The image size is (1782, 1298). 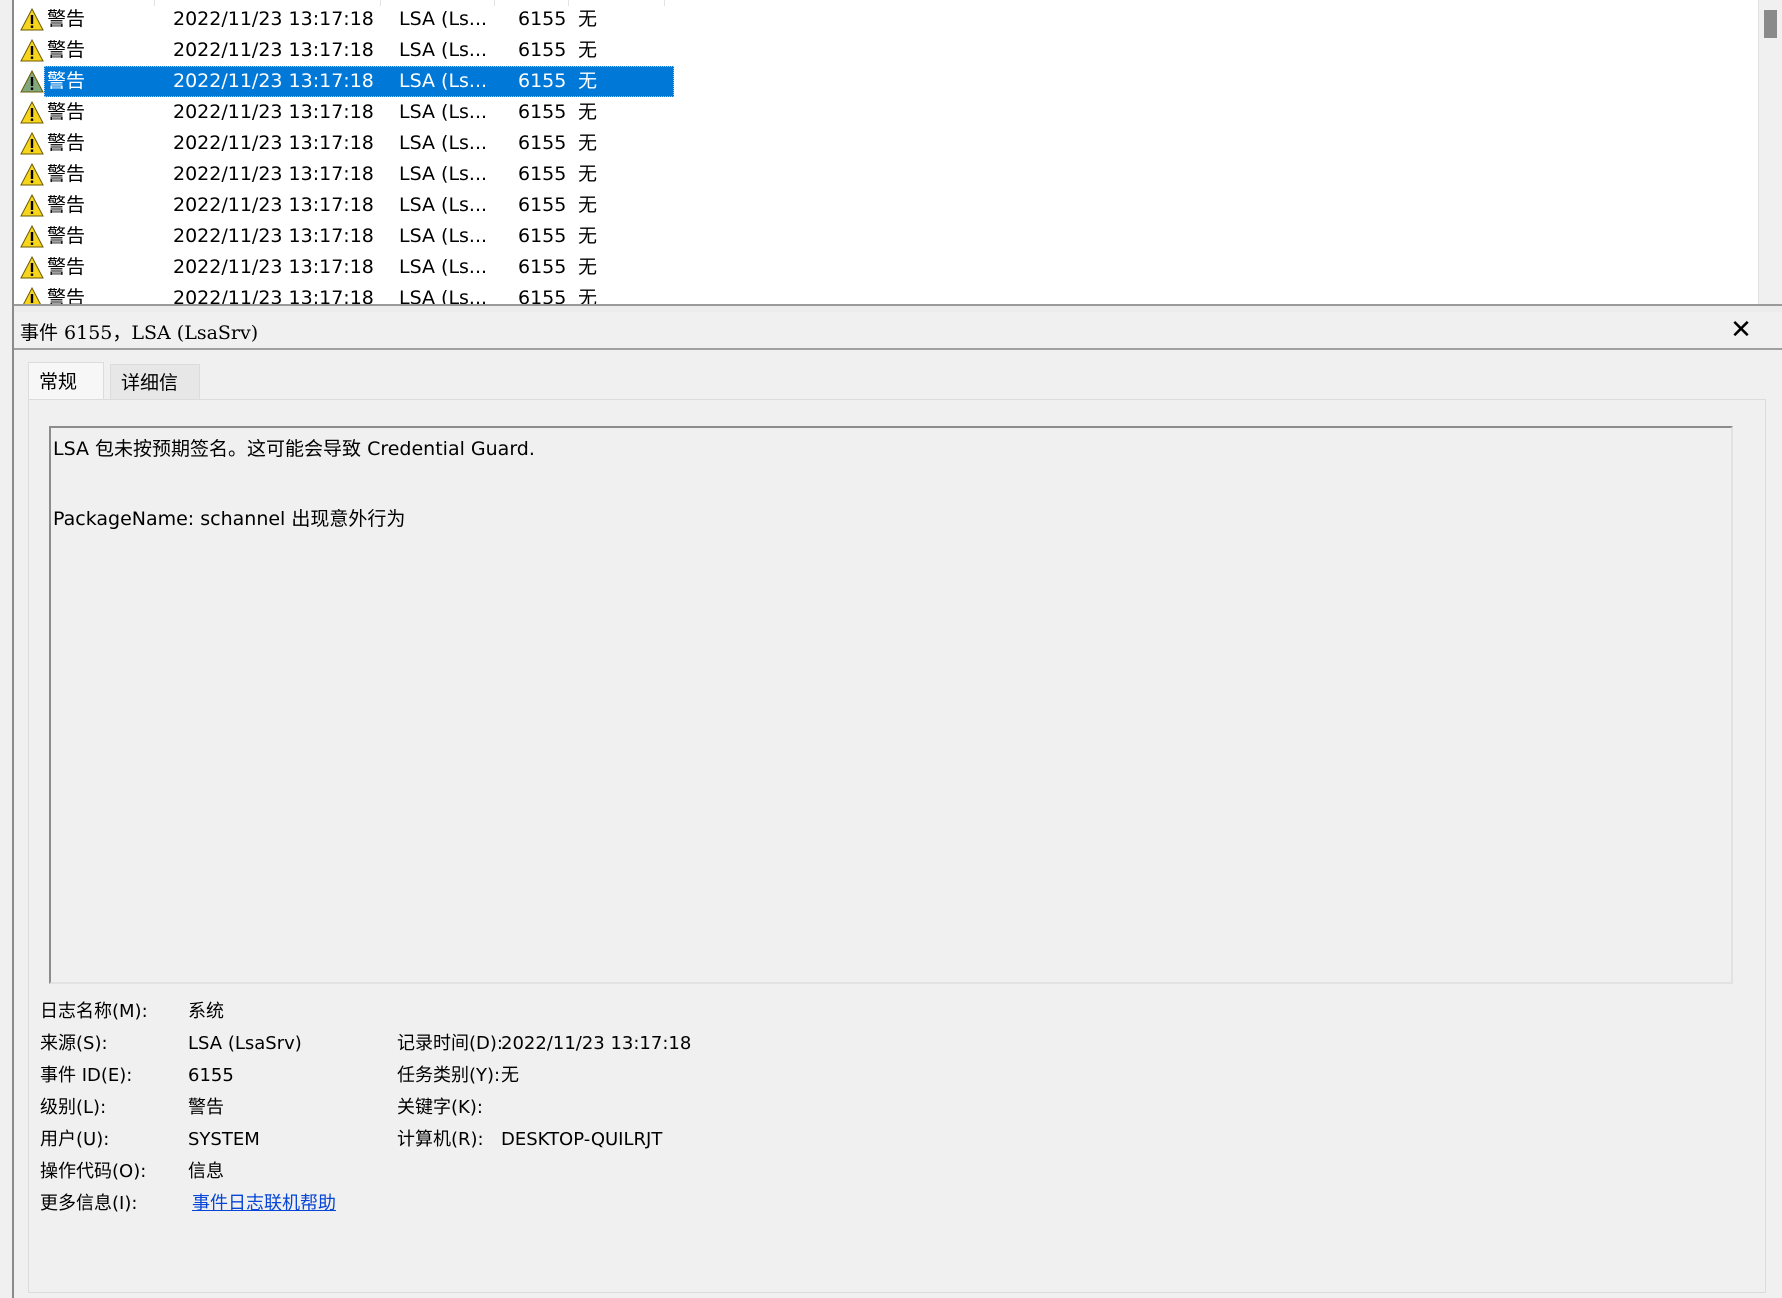 What do you see at coordinates (94, 1011) in the screenshot?
I see `log-name-label: 日志名称(M):` at bounding box center [94, 1011].